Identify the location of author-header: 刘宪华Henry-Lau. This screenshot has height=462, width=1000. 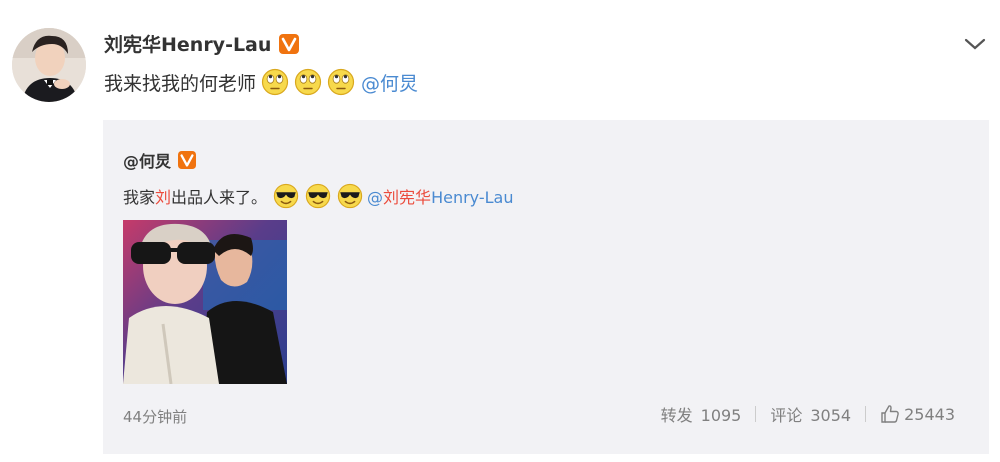
(202, 43).